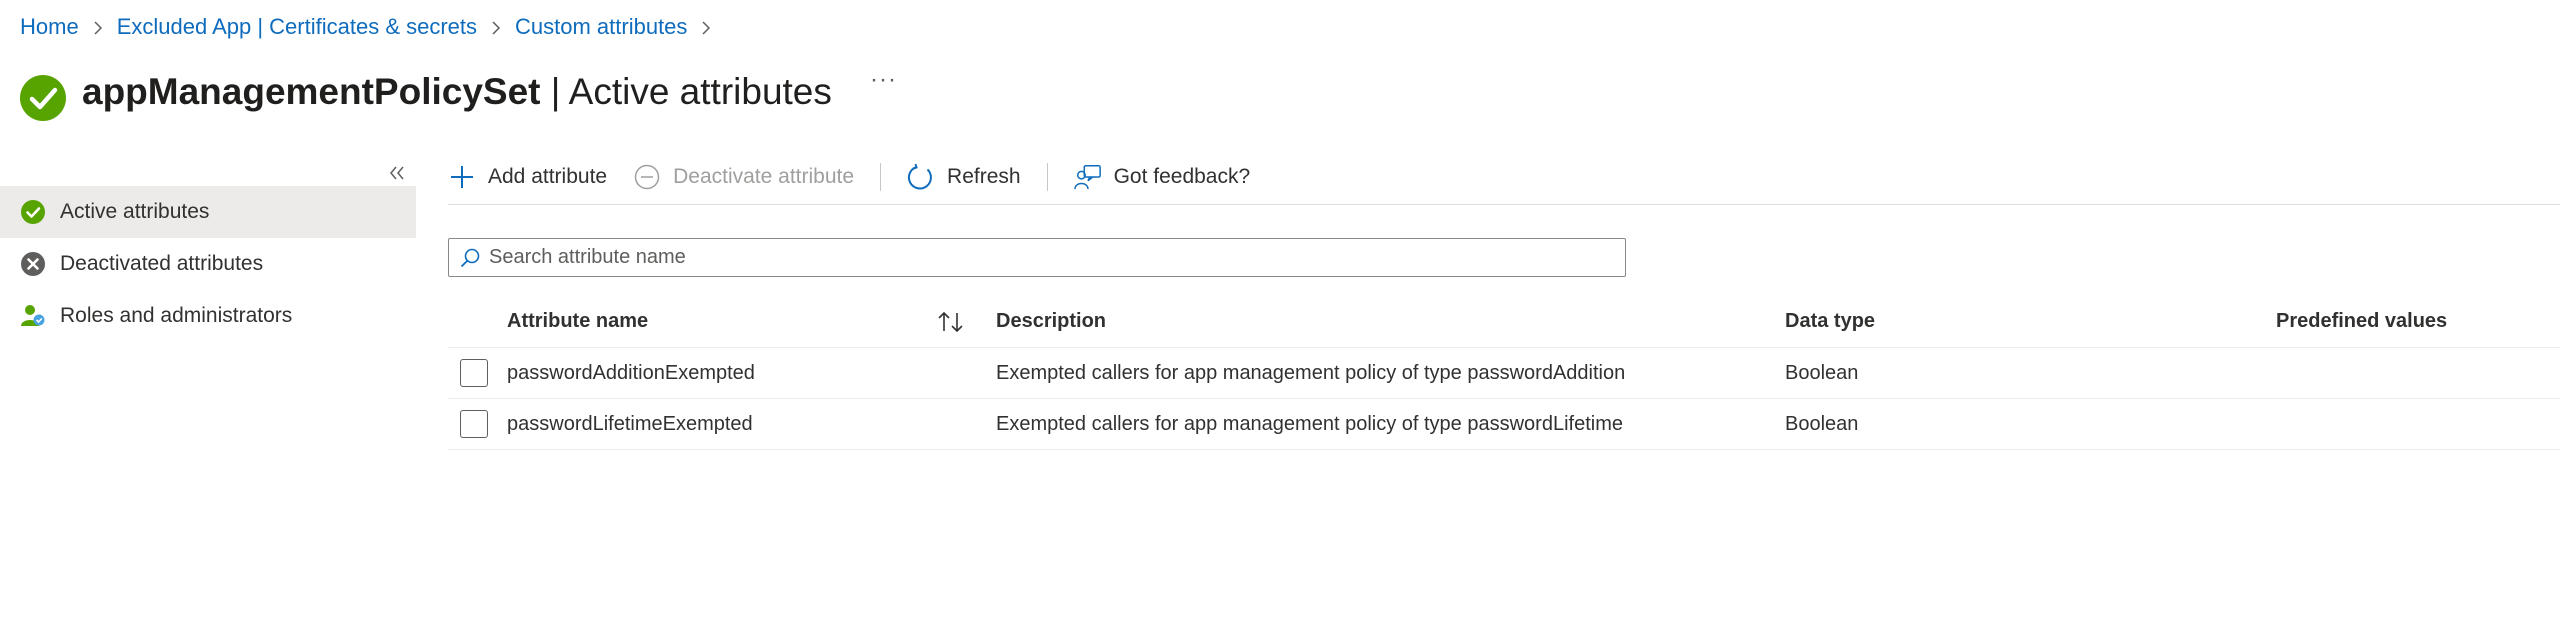 The height and width of the screenshot is (643, 2560). I want to click on sidebar-item-deactivated-attributes: Deactivated attributes, so click(208, 264).